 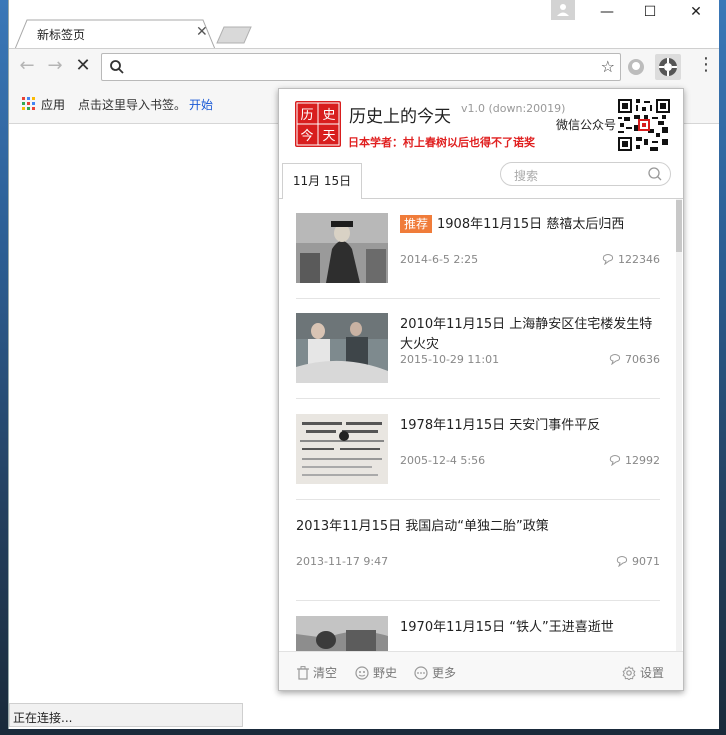 I want to click on import-bookmarks-hint: 点击这里导入书签。, so click(x=132, y=105).